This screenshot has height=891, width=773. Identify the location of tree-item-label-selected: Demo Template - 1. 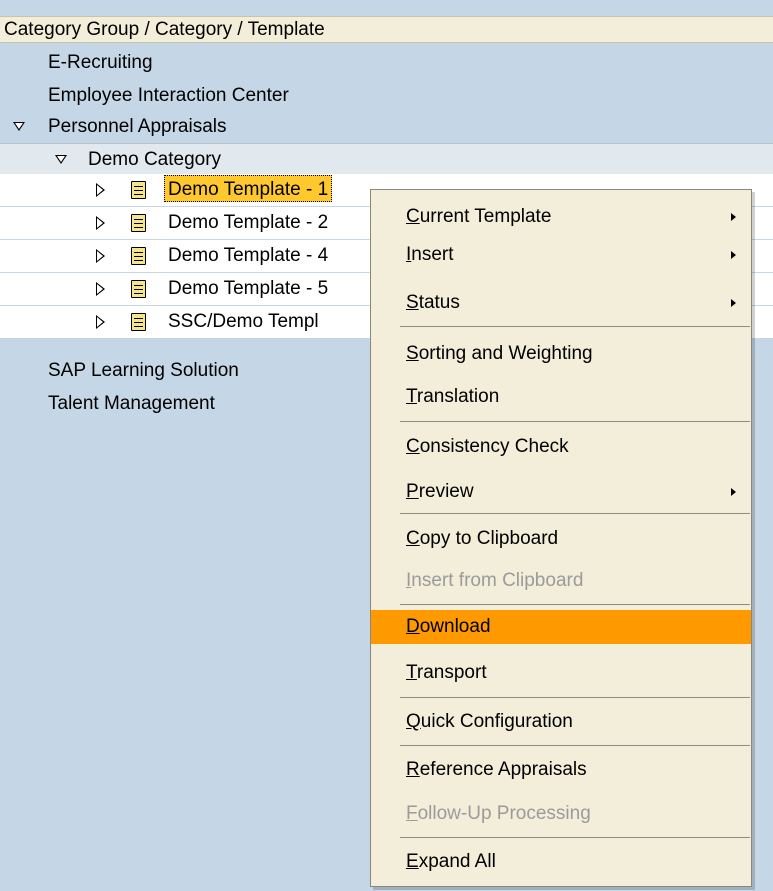
(248, 188).